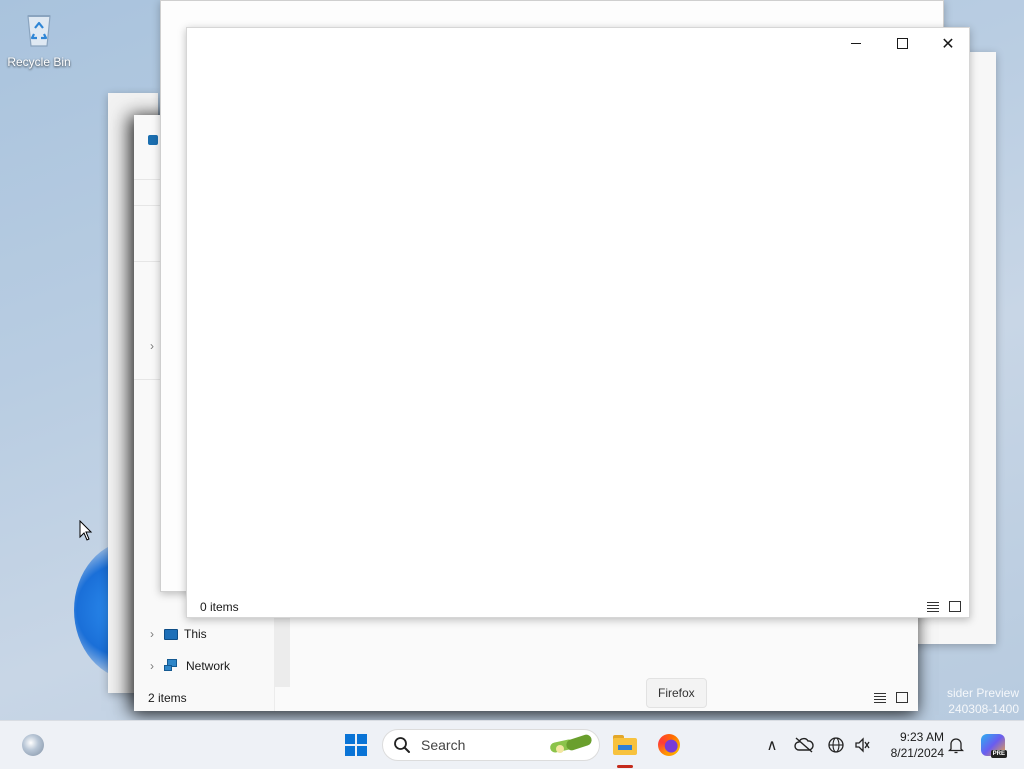 The image size is (1024, 769). What do you see at coordinates (921, 737) in the screenshot?
I see `clock-time: 9:23 AM` at bounding box center [921, 737].